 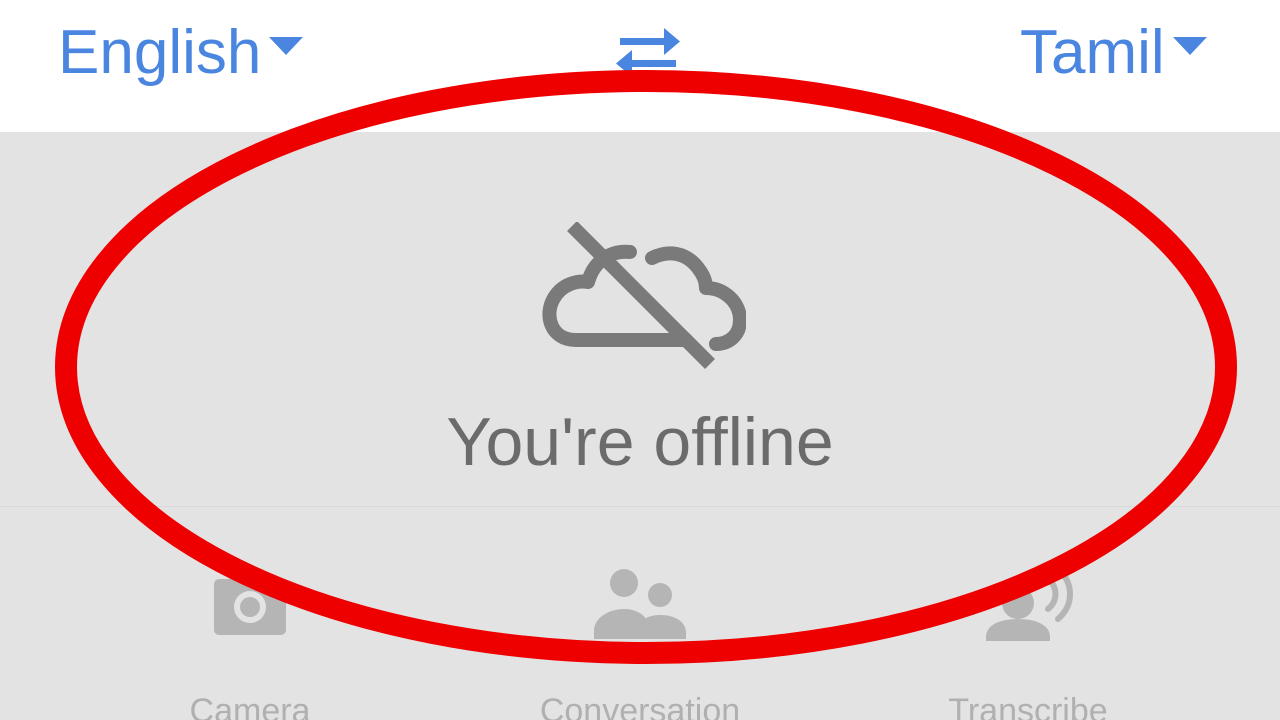 I want to click on cloud-off-icon, so click(x=644, y=295).